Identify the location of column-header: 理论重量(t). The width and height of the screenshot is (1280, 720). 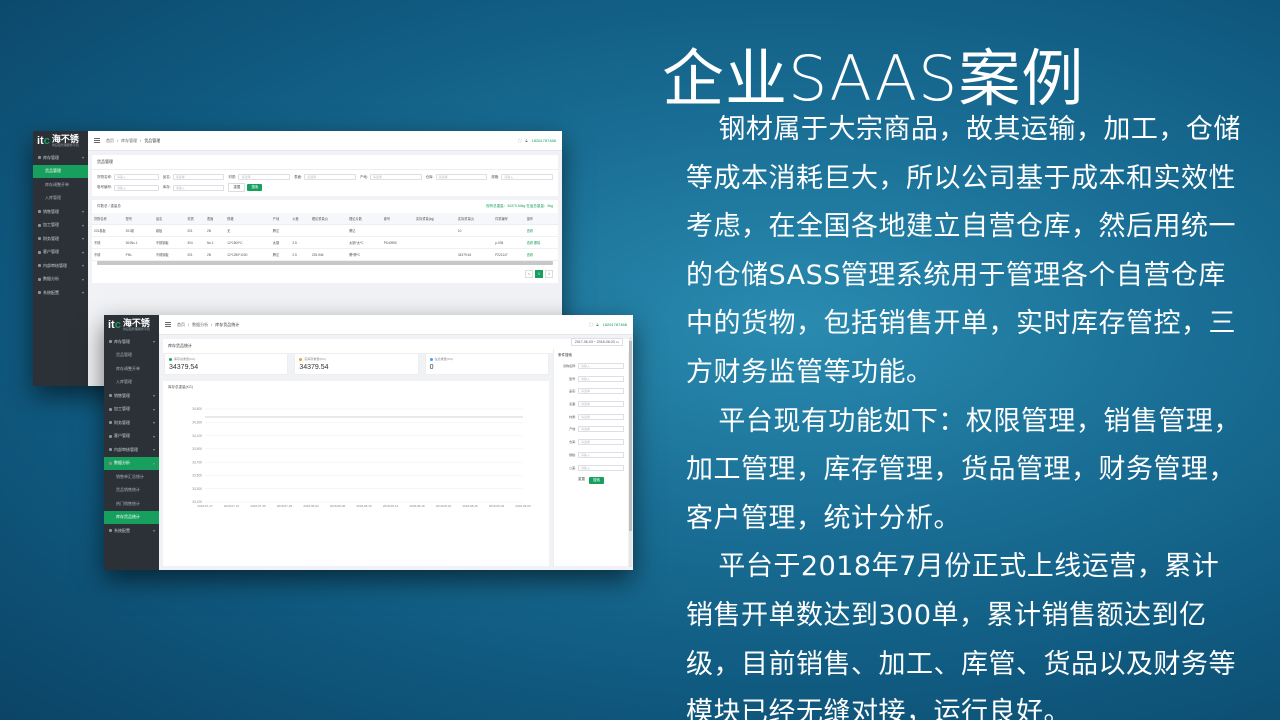
(328, 219).